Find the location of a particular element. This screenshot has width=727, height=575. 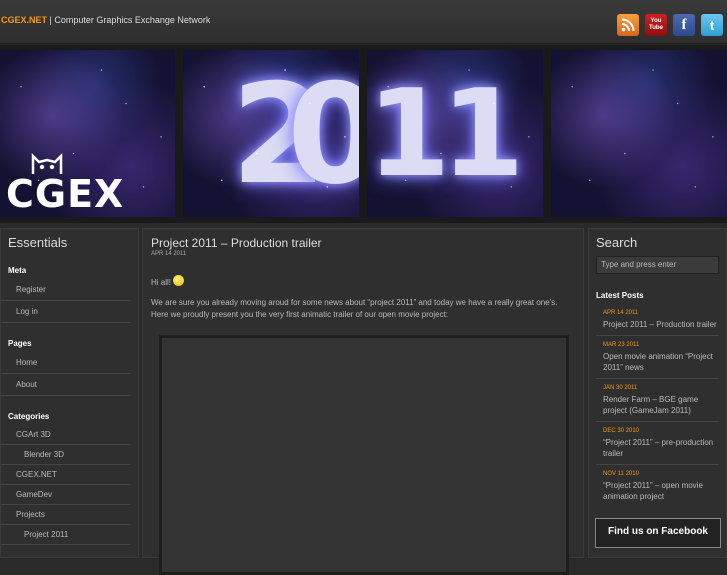

categories-heading: Categories is located at coordinates (29, 416).